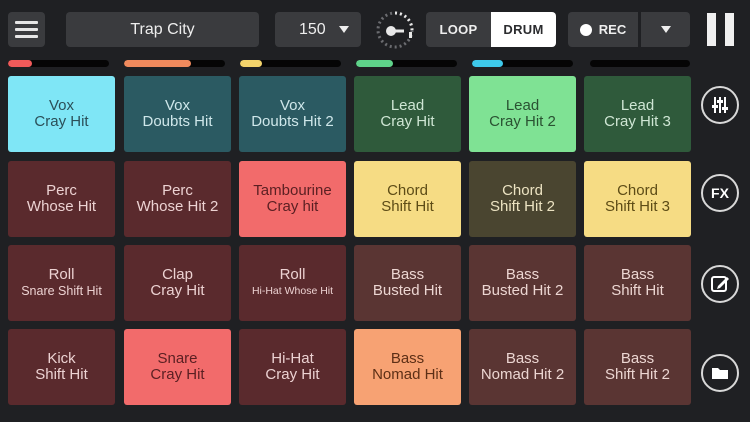 This screenshot has width=750, height=422. I want to click on record-button: REC, so click(603, 29).